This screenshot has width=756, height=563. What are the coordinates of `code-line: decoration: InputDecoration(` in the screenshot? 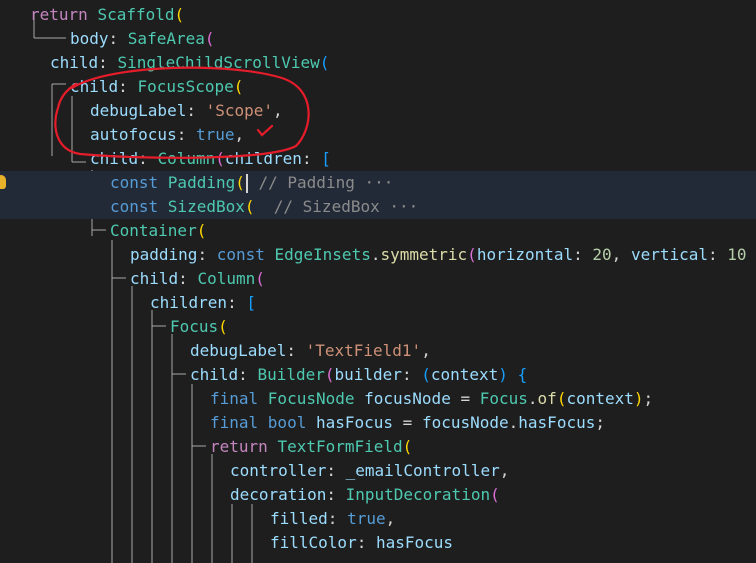 It's located at (378, 495).